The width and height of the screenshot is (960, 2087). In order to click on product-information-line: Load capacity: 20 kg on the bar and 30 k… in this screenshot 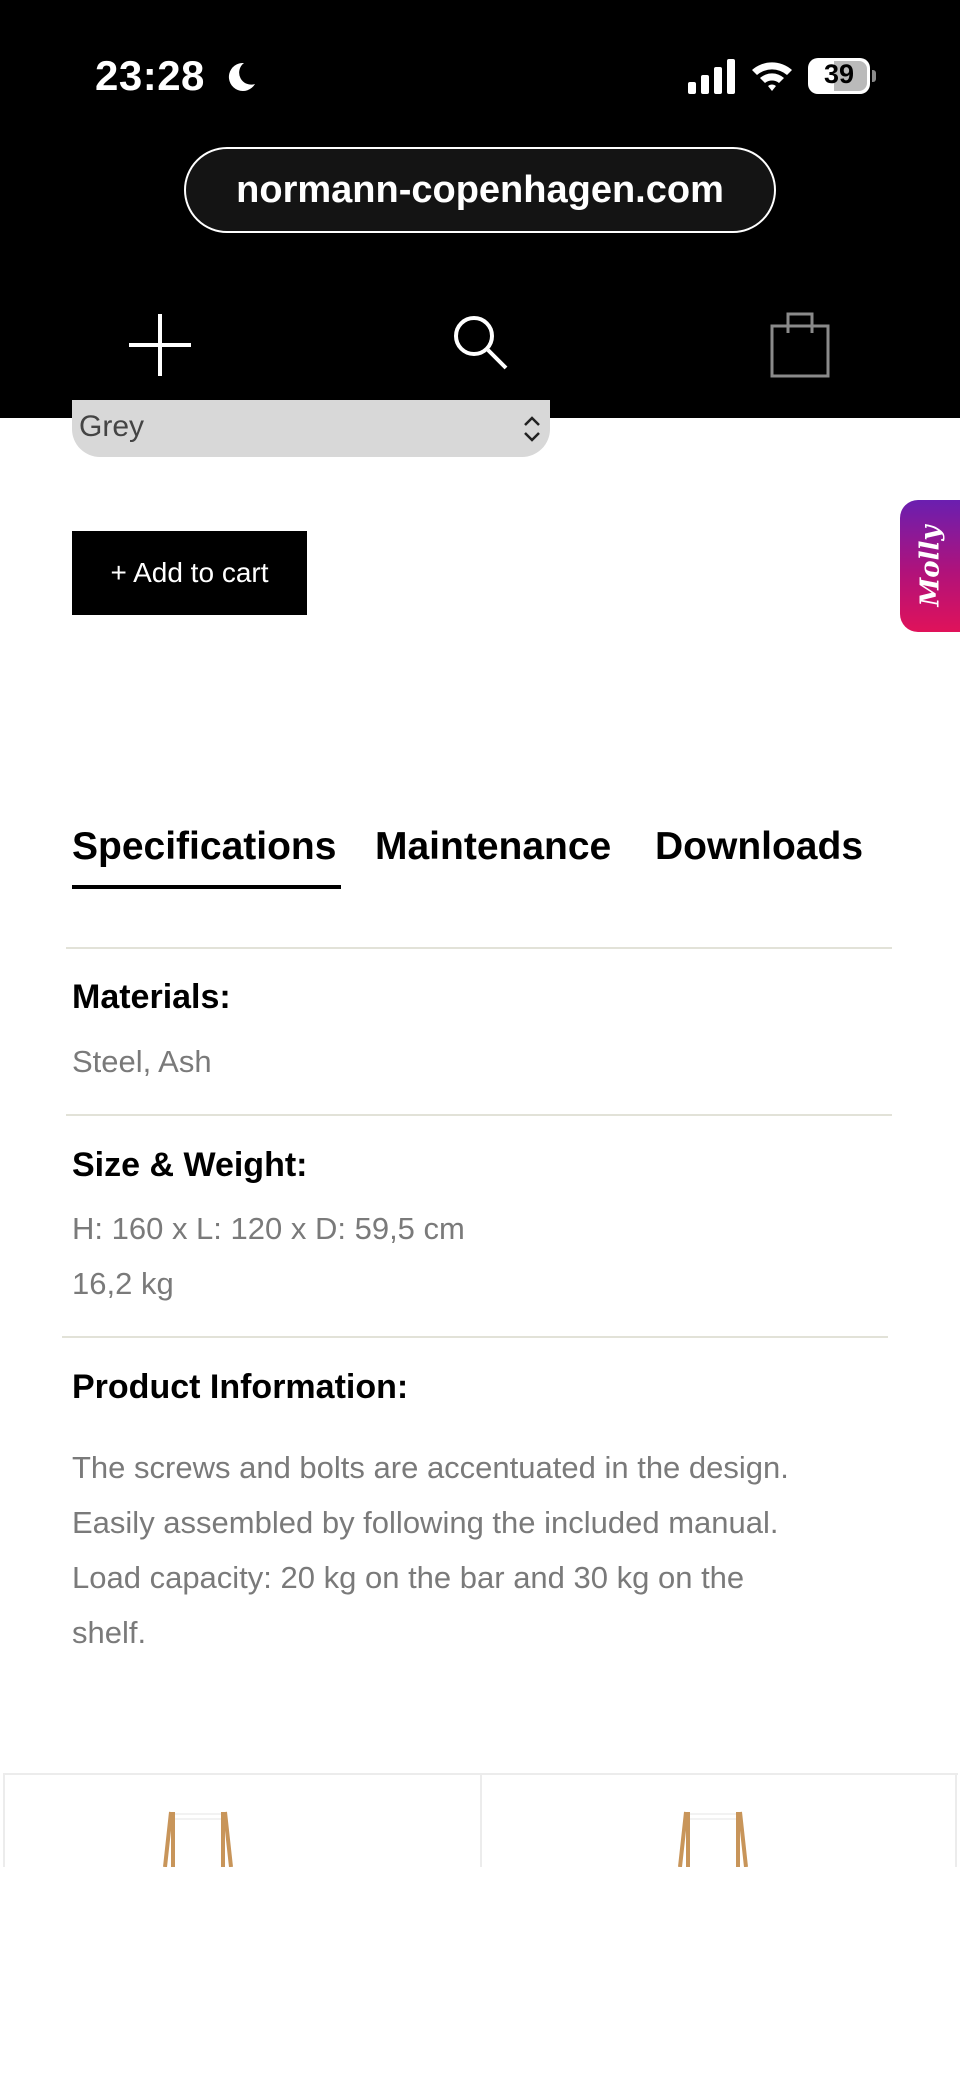, I will do `click(408, 1577)`.